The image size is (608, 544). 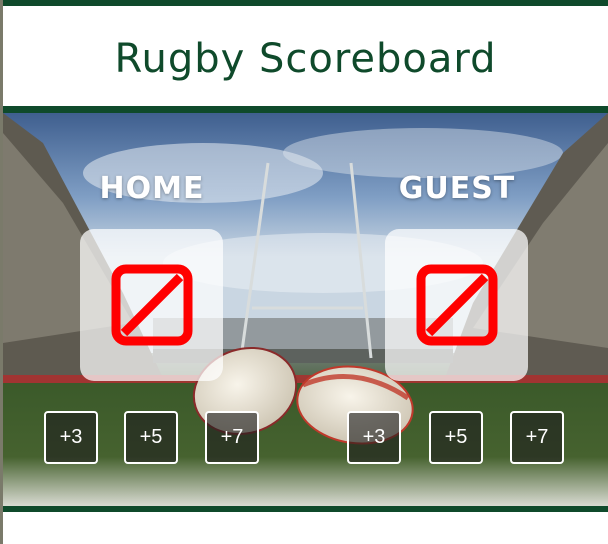 What do you see at coordinates (232, 437) in the screenshot?
I see `home-add-7-button: +7` at bounding box center [232, 437].